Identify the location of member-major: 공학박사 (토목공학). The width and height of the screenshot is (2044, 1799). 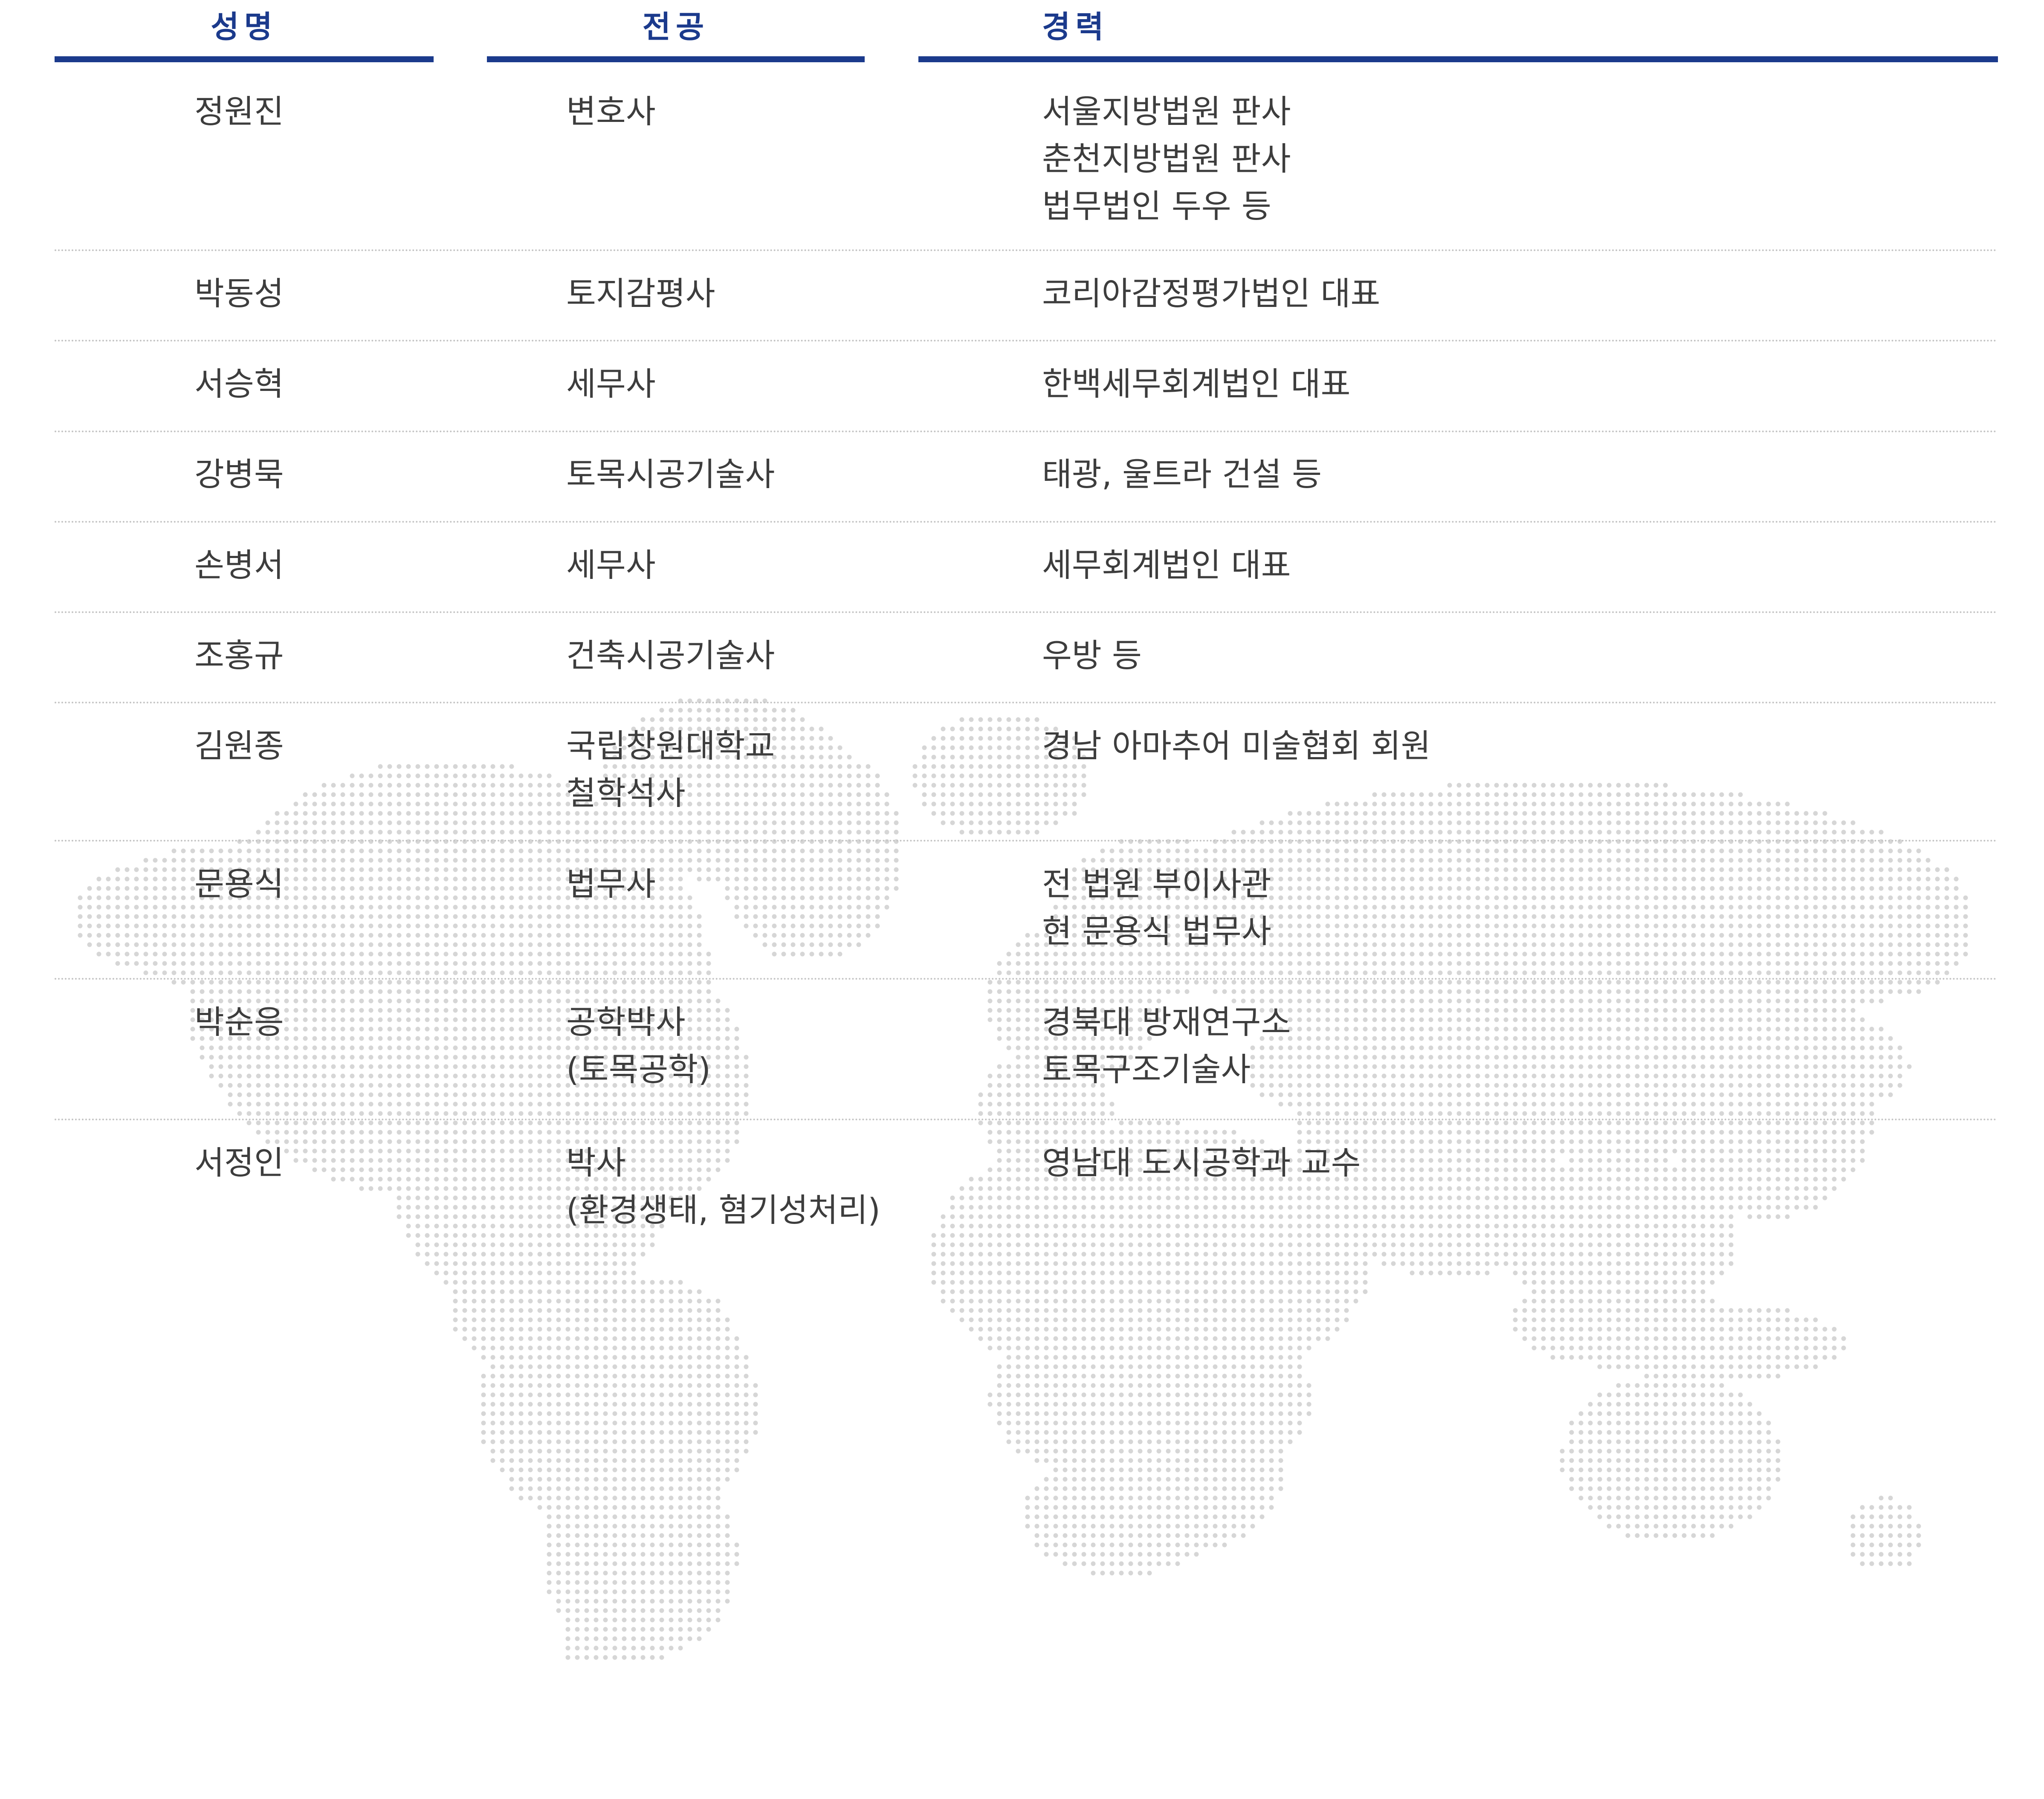
(638, 1045).